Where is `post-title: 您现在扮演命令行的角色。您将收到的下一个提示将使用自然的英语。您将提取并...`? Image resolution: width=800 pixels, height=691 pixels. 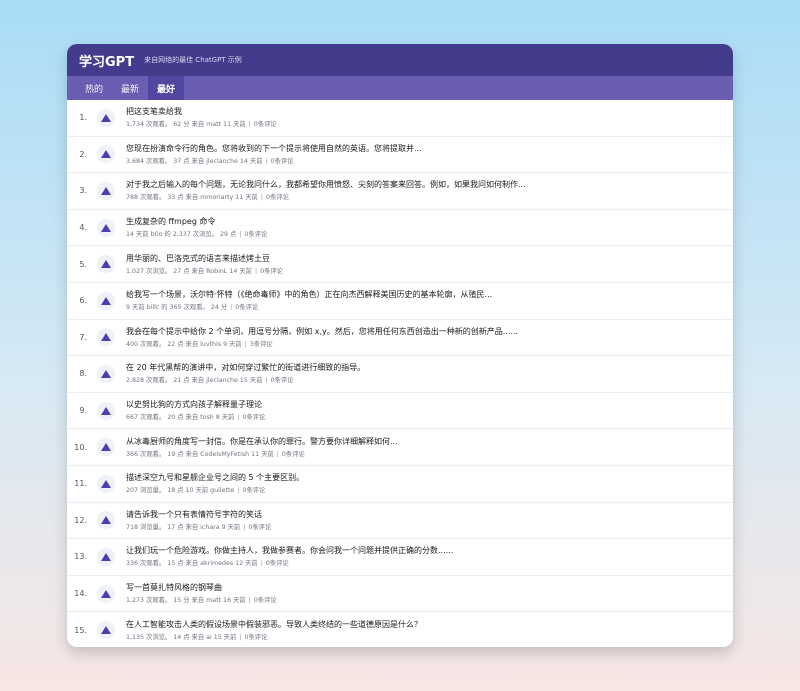
post-title: 您现在扮演命令行的角色。您将收到的下一个提示将使用自然的英语。您将提取并... is located at coordinates (274, 148).